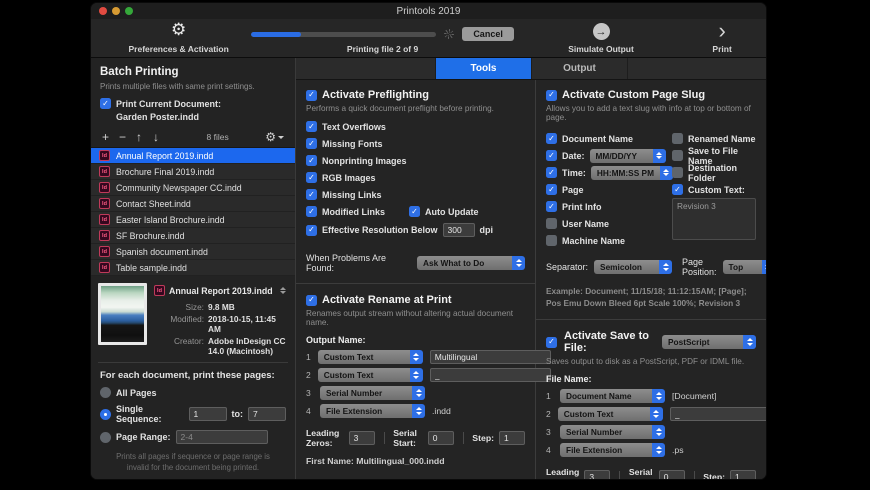 The image size is (870, 490). What do you see at coordinates (311, 194) in the screenshot?
I see `missing-links-checkbox` at bounding box center [311, 194].